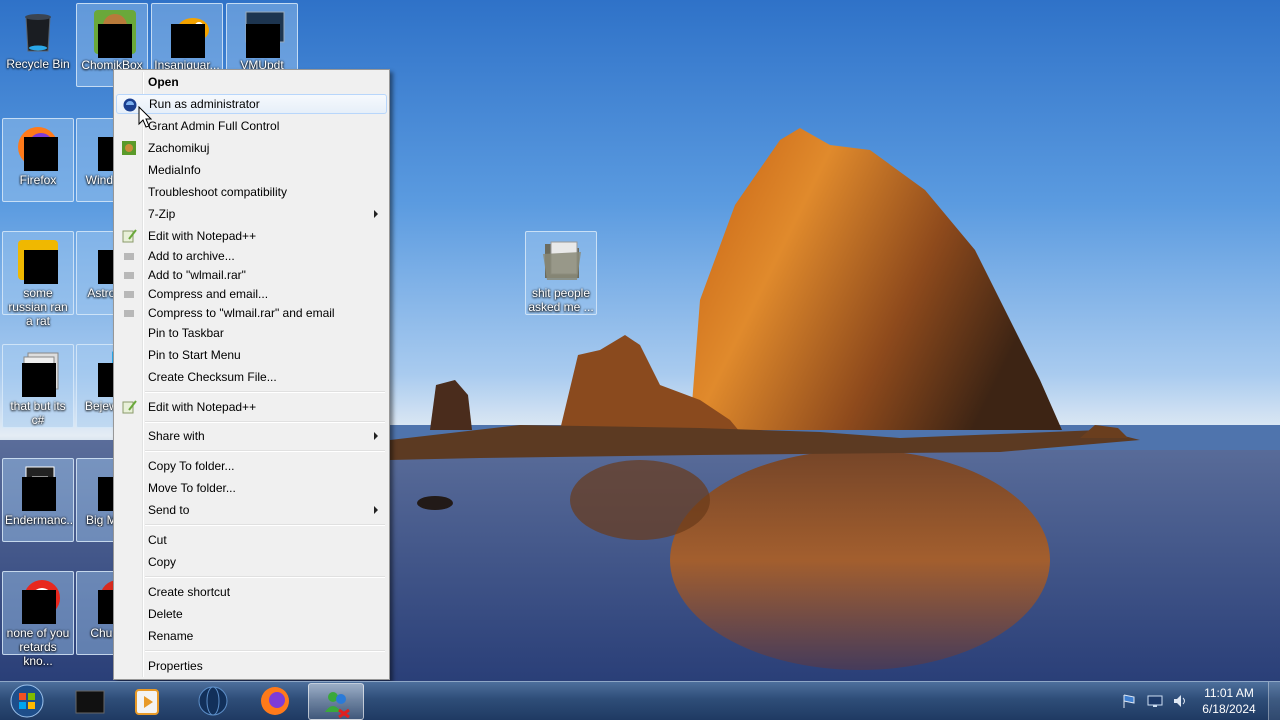 This screenshot has height=720, width=1280. What do you see at coordinates (1180, 701) in the screenshot?
I see `tray-volume-icon` at bounding box center [1180, 701].